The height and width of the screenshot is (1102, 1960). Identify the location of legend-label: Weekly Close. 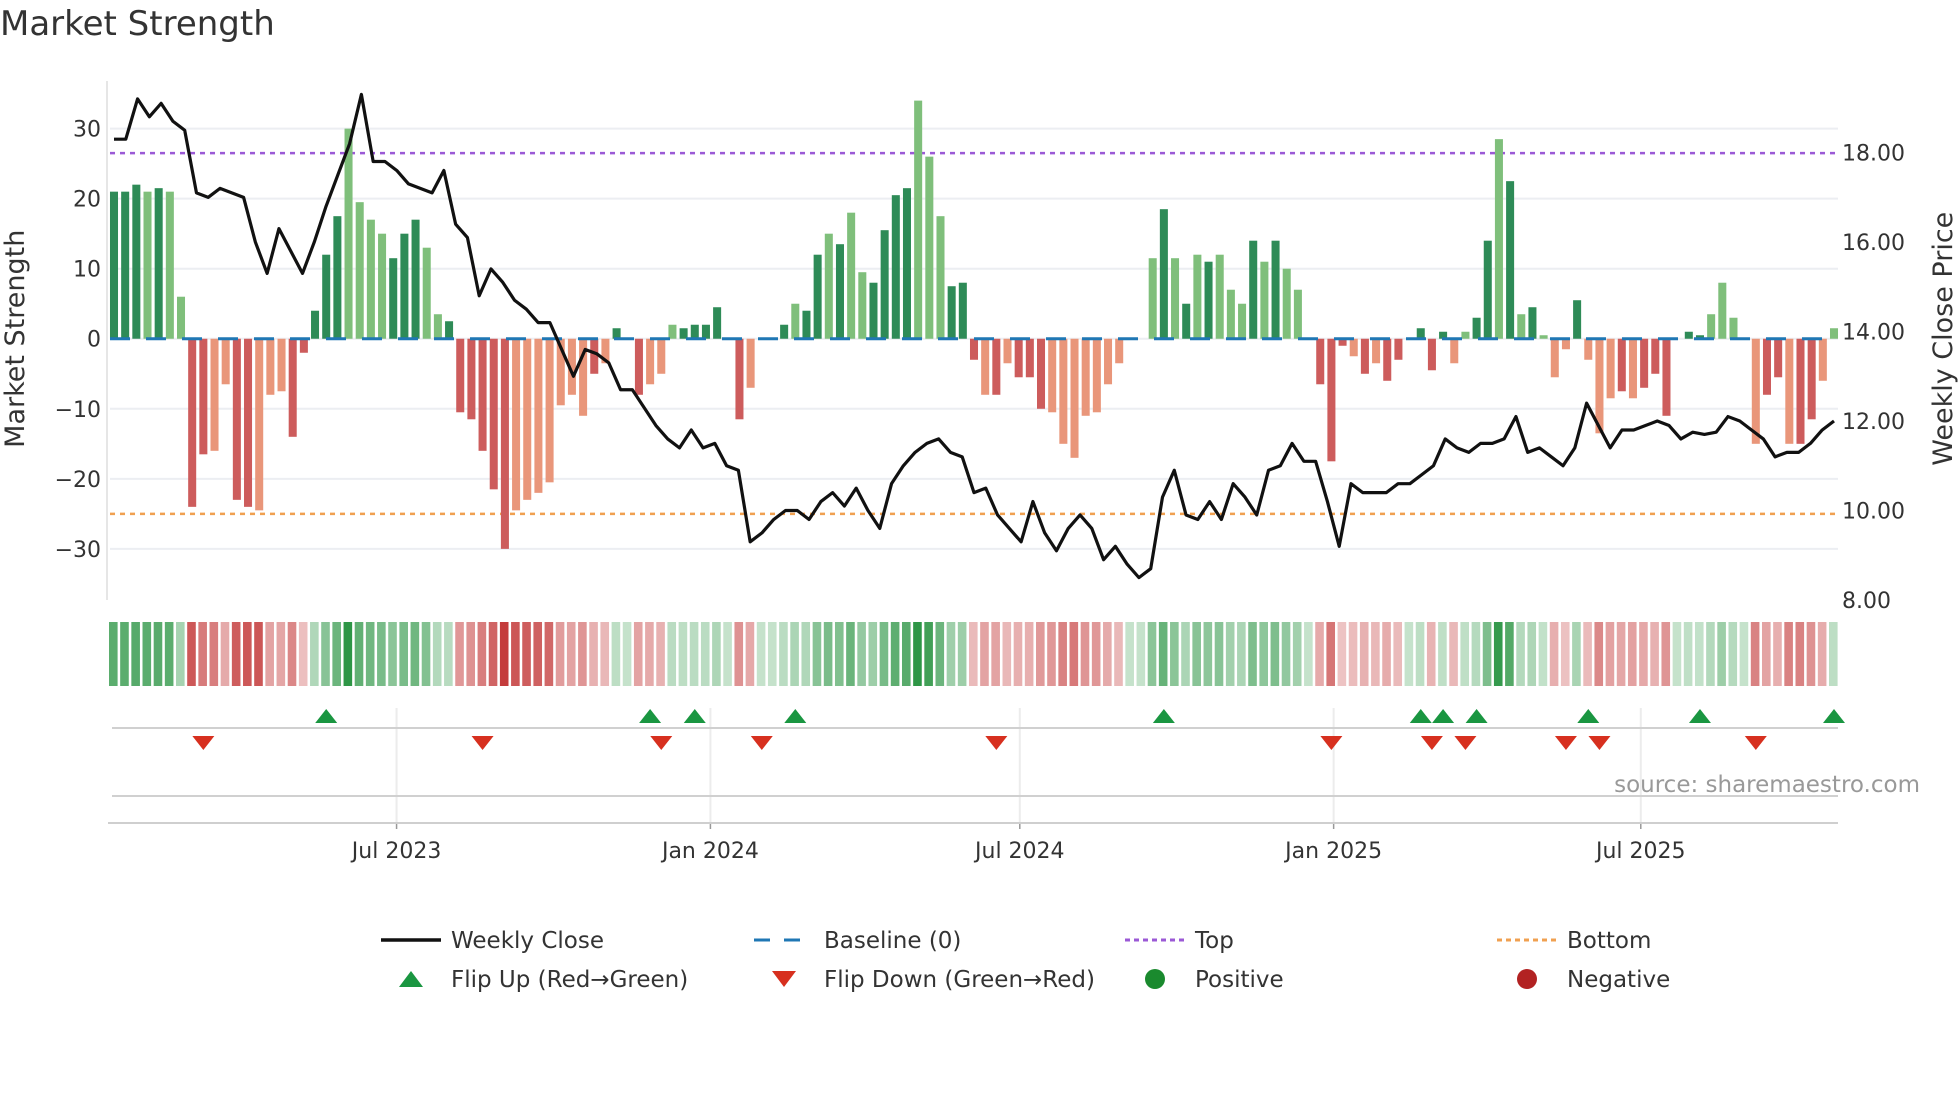
(527, 941).